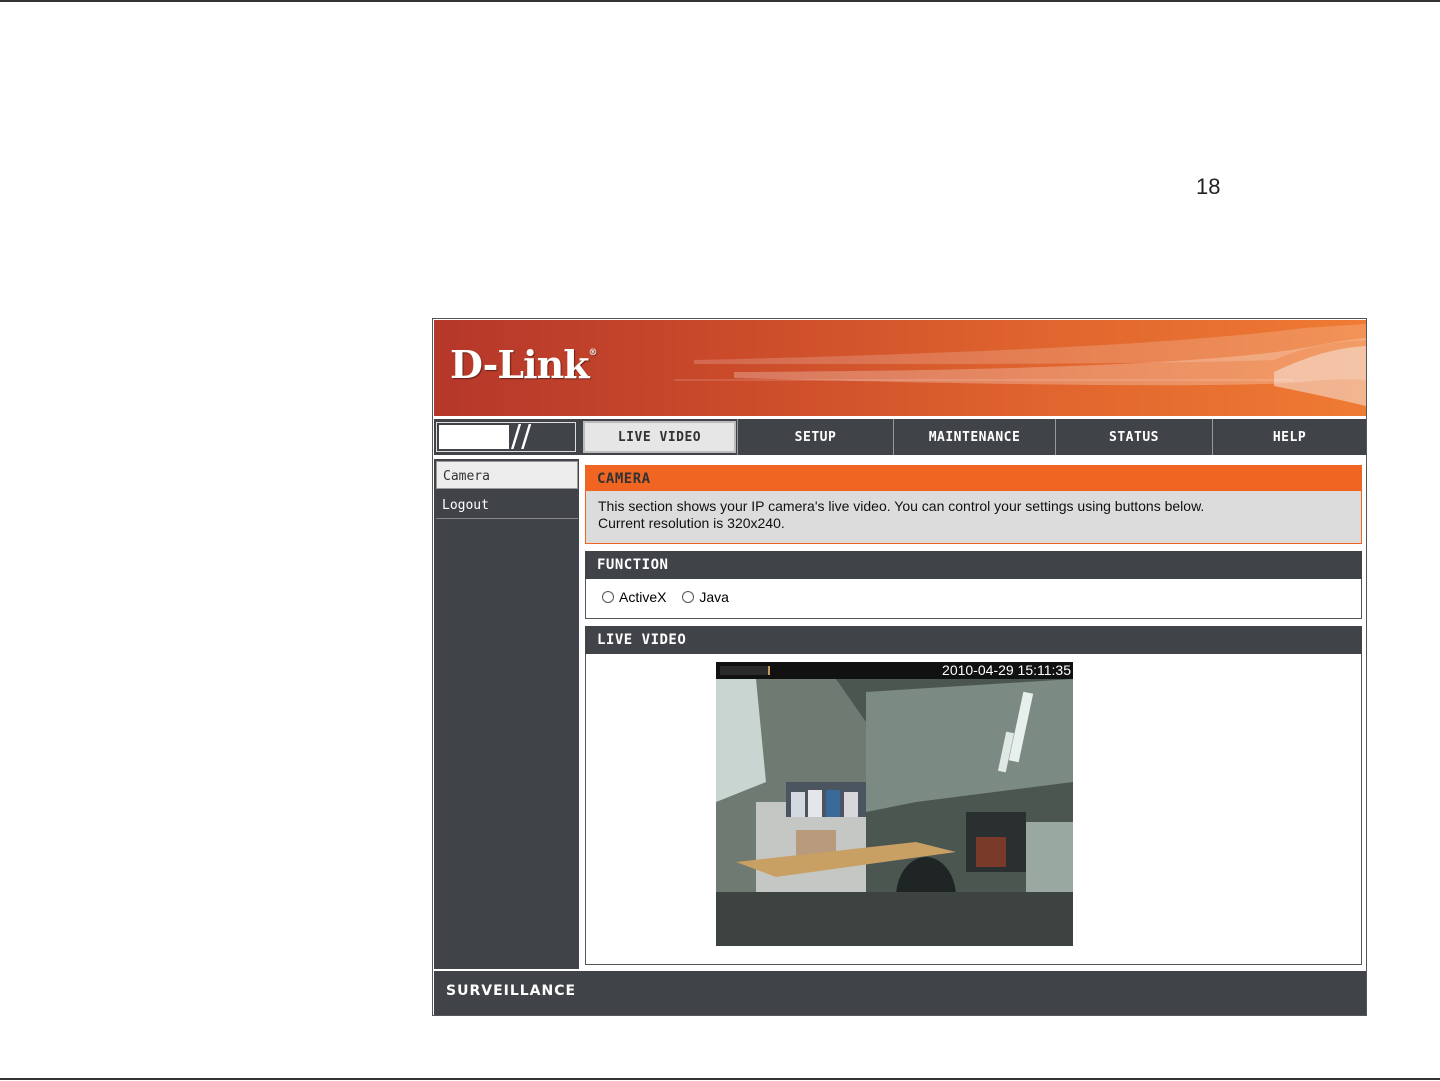  What do you see at coordinates (507, 475) in the screenshot?
I see `sidebar-item-camera: Camera` at bounding box center [507, 475].